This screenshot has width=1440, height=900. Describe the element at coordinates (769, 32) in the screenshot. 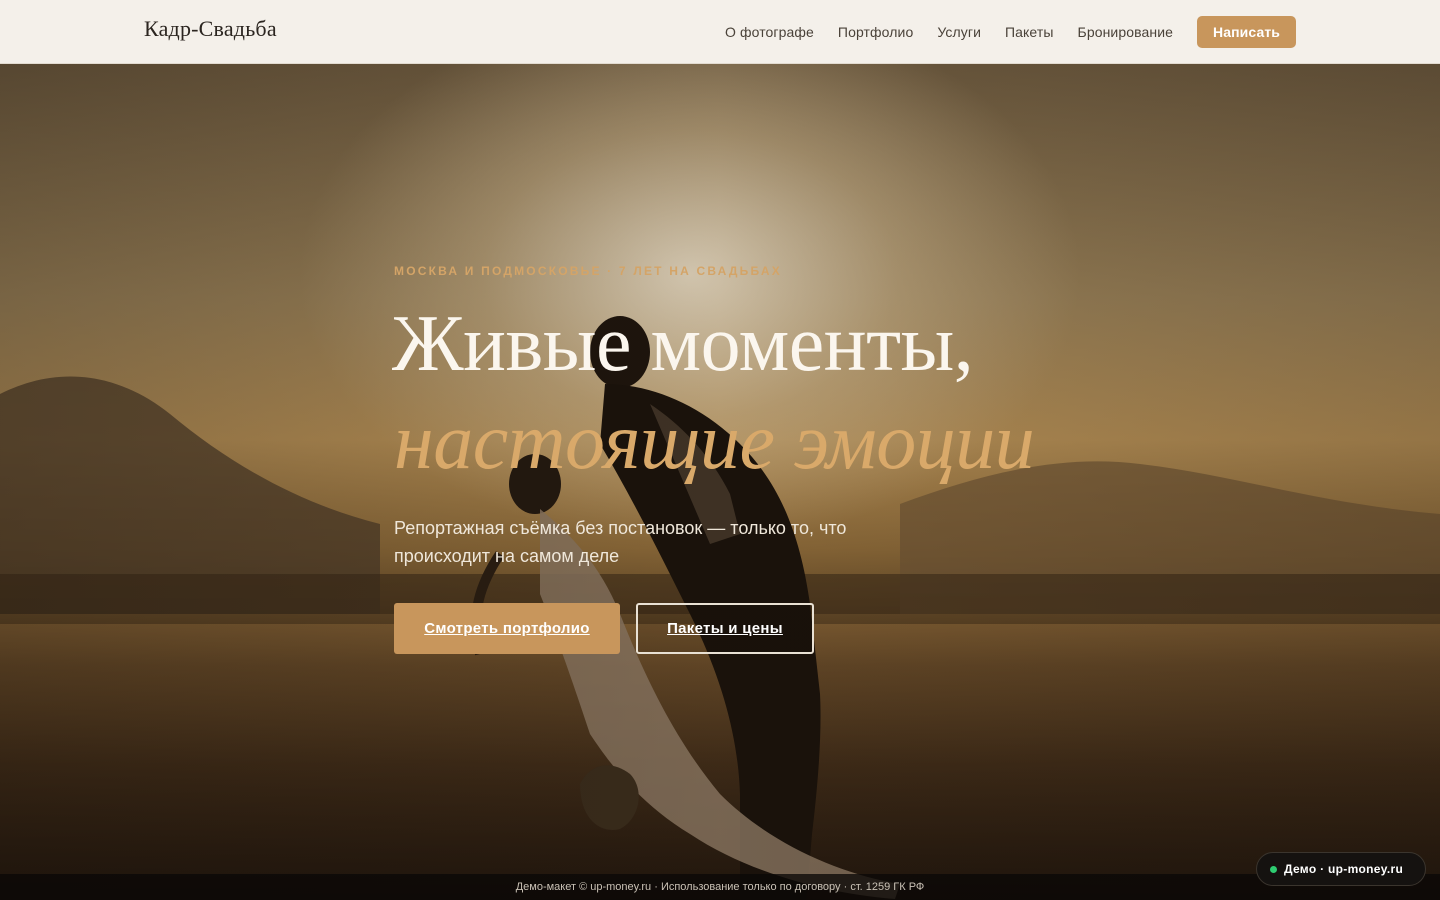

I see `nav-item-about: О фотографе` at that location.